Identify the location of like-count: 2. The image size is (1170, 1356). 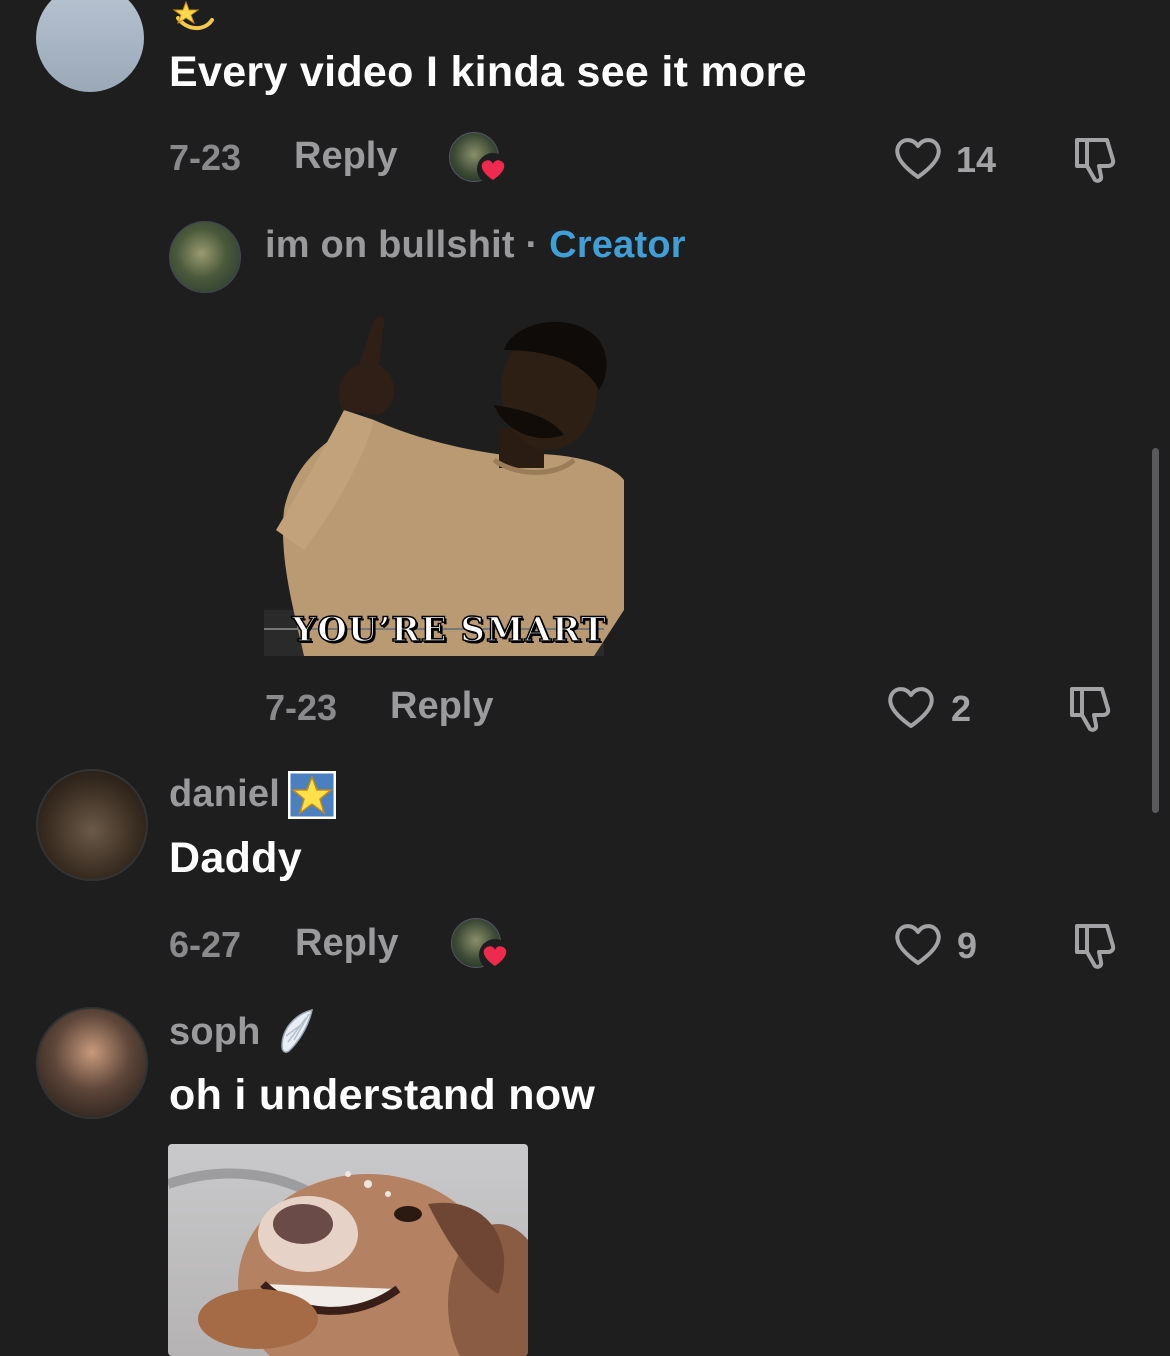
(961, 708).